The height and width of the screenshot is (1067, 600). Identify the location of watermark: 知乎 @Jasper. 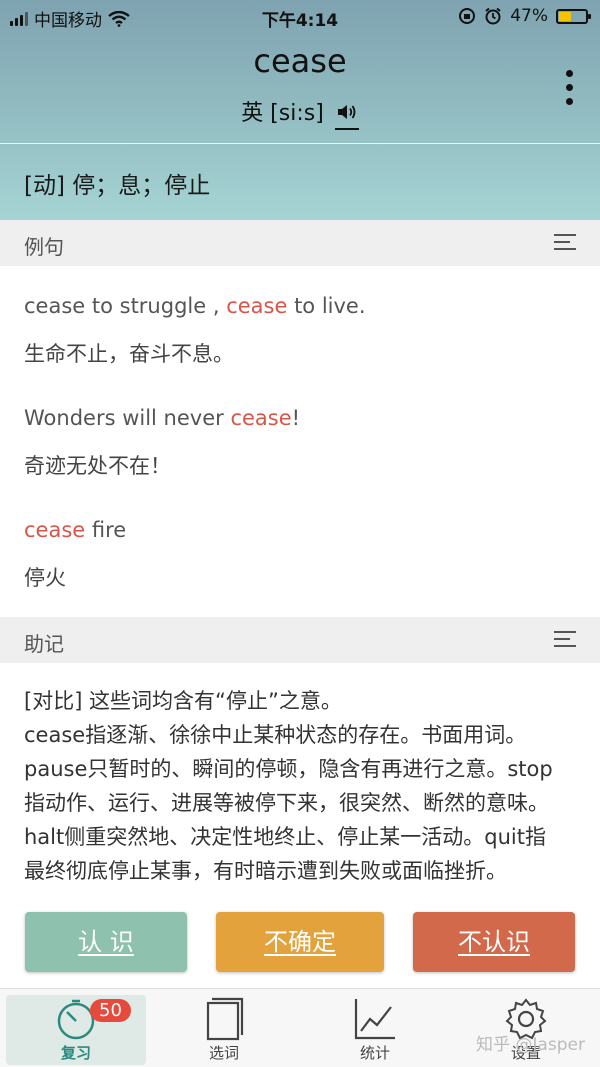
(530, 1045).